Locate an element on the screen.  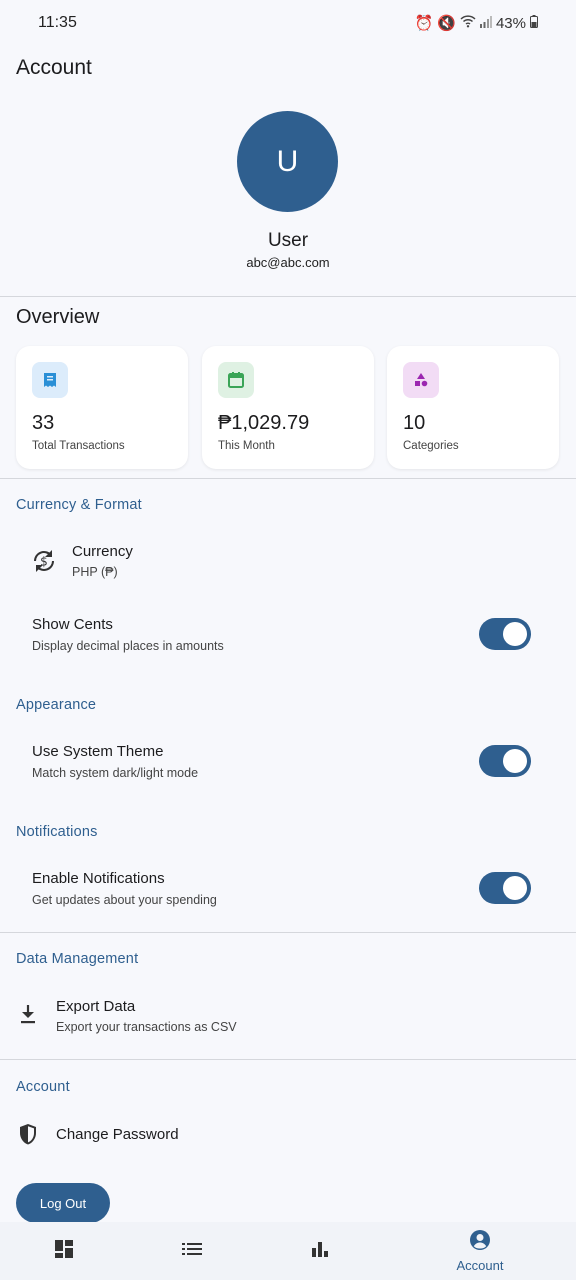
mute-icon: 🔇 is located at coordinates (446, 23).